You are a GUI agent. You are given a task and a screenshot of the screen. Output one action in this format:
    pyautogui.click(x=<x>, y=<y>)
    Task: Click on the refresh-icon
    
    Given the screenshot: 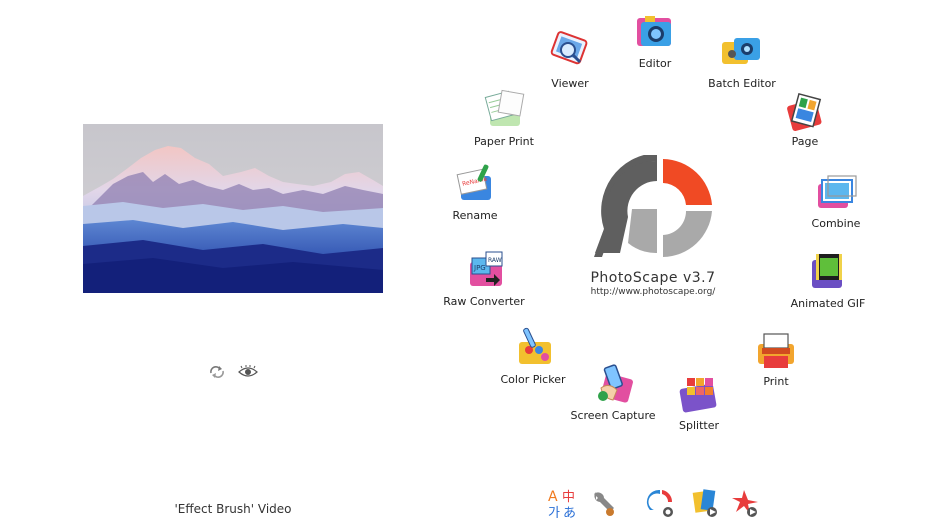 What is the action you would take?
    pyautogui.click(x=217, y=372)
    